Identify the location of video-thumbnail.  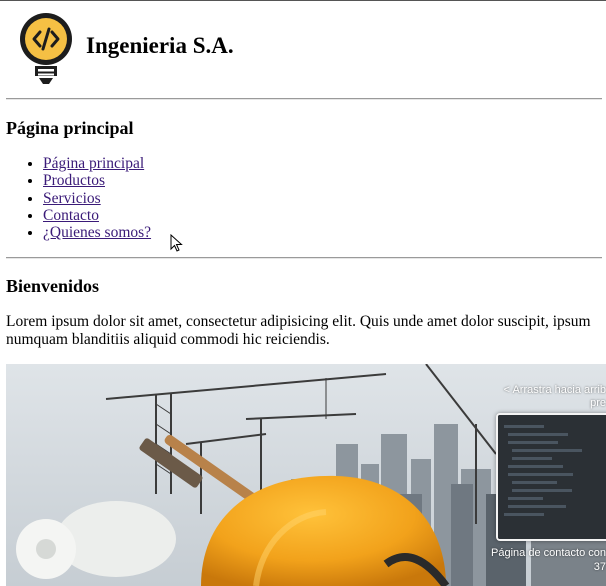
(551, 477).